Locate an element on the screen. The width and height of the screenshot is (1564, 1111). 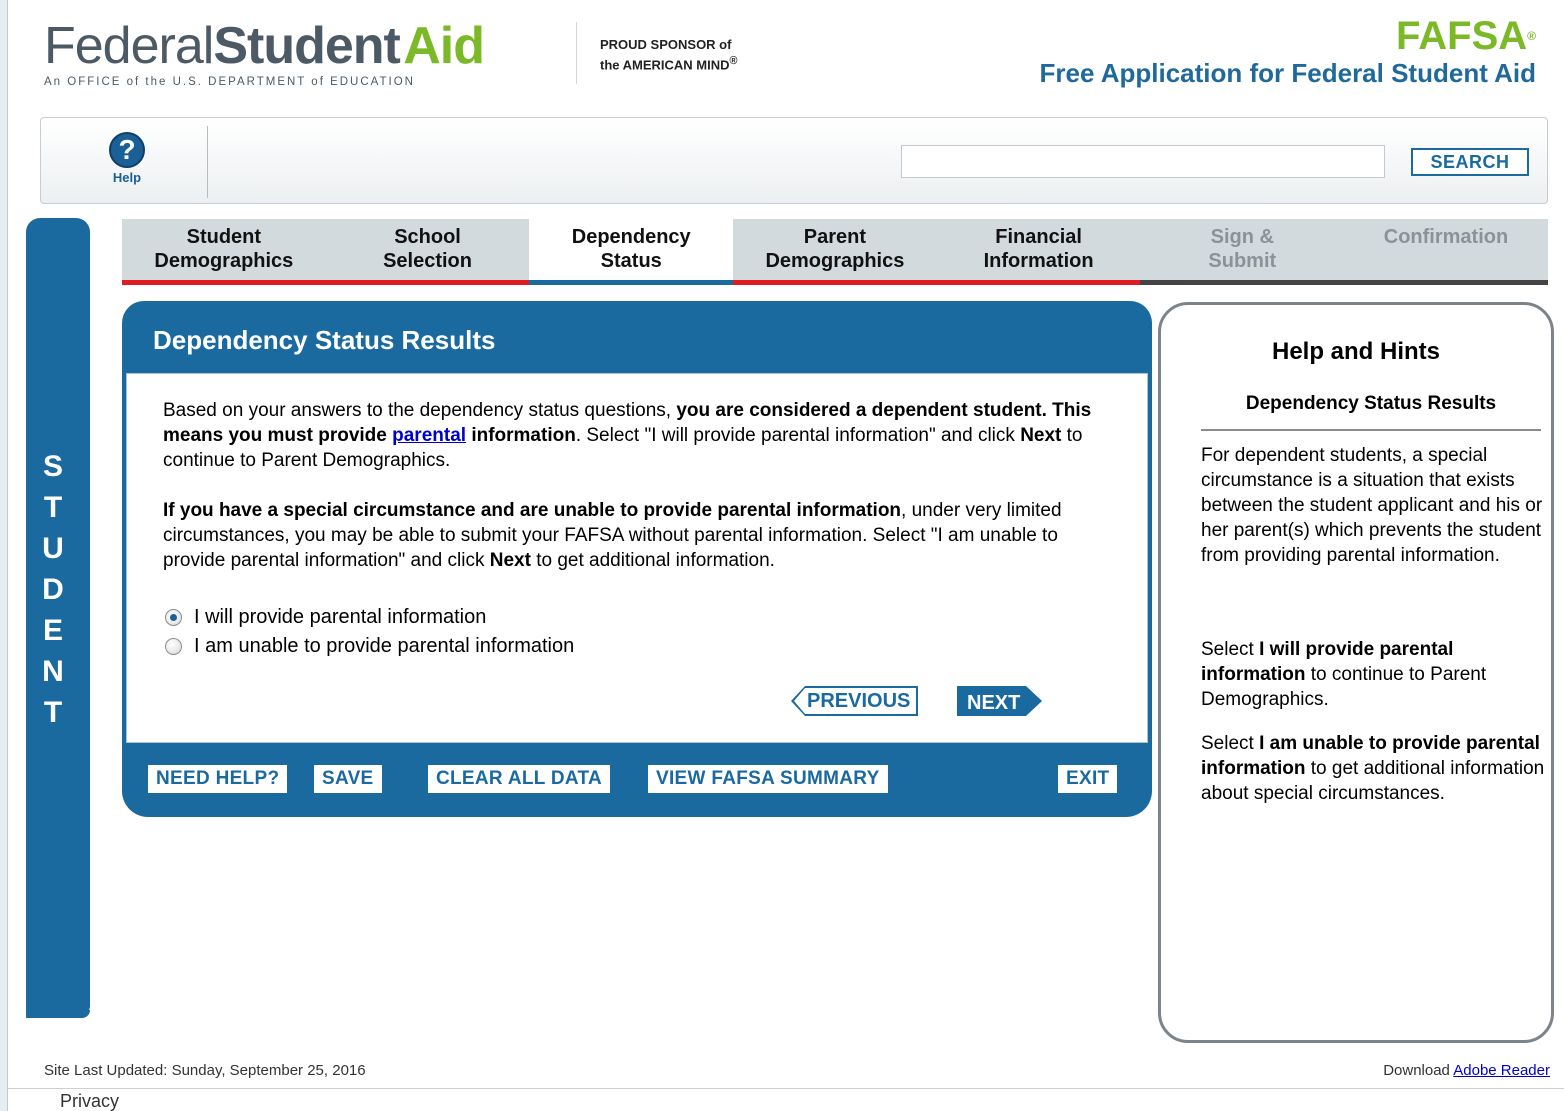
hints-divider is located at coordinates (1371, 430).